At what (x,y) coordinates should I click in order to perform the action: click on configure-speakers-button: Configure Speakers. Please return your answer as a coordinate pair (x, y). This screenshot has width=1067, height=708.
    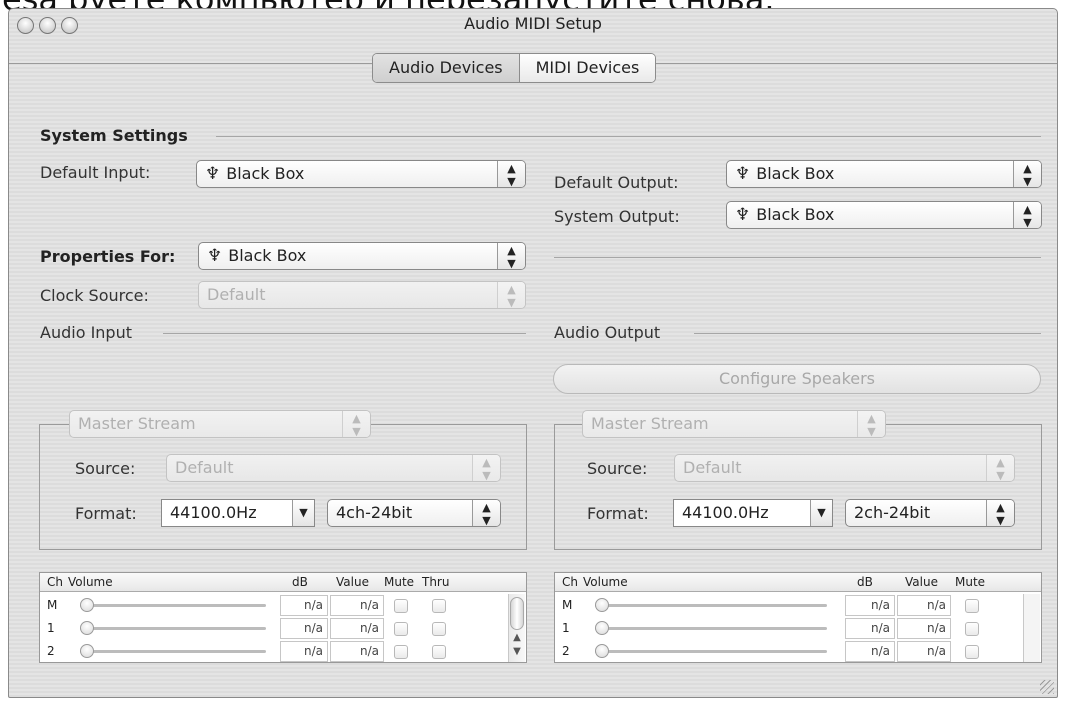
    Looking at the image, I should click on (797, 379).